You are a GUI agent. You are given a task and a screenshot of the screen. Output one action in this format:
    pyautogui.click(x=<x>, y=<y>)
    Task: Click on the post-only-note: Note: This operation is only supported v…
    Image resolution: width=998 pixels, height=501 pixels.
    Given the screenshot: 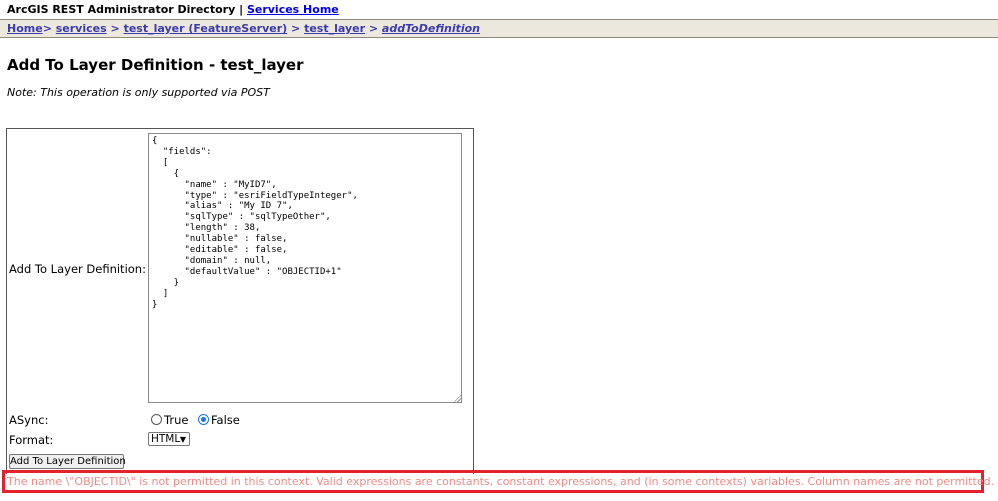 What is the action you would take?
    pyautogui.click(x=138, y=92)
    